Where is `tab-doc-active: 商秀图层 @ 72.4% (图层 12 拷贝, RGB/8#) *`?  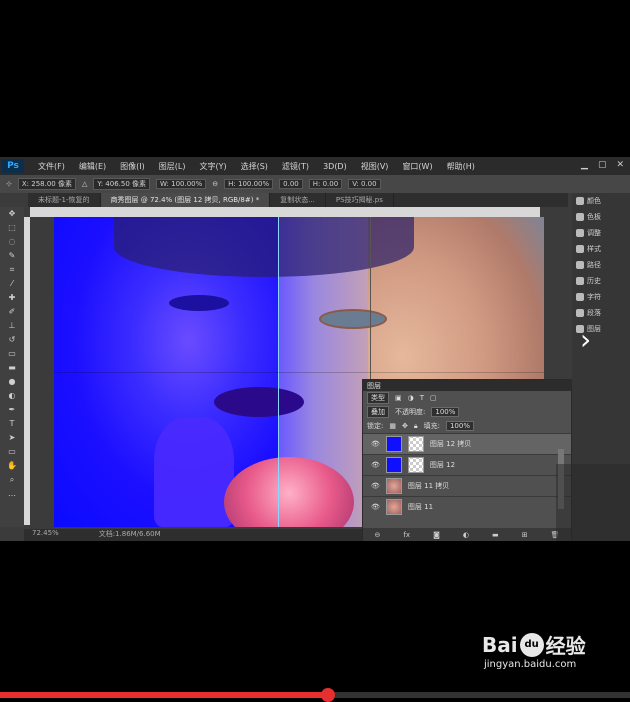
tab-doc-active: 商秀图层 @ 72.4% (图层 12 拷贝, RGB/8#) * is located at coordinates (185, 200).